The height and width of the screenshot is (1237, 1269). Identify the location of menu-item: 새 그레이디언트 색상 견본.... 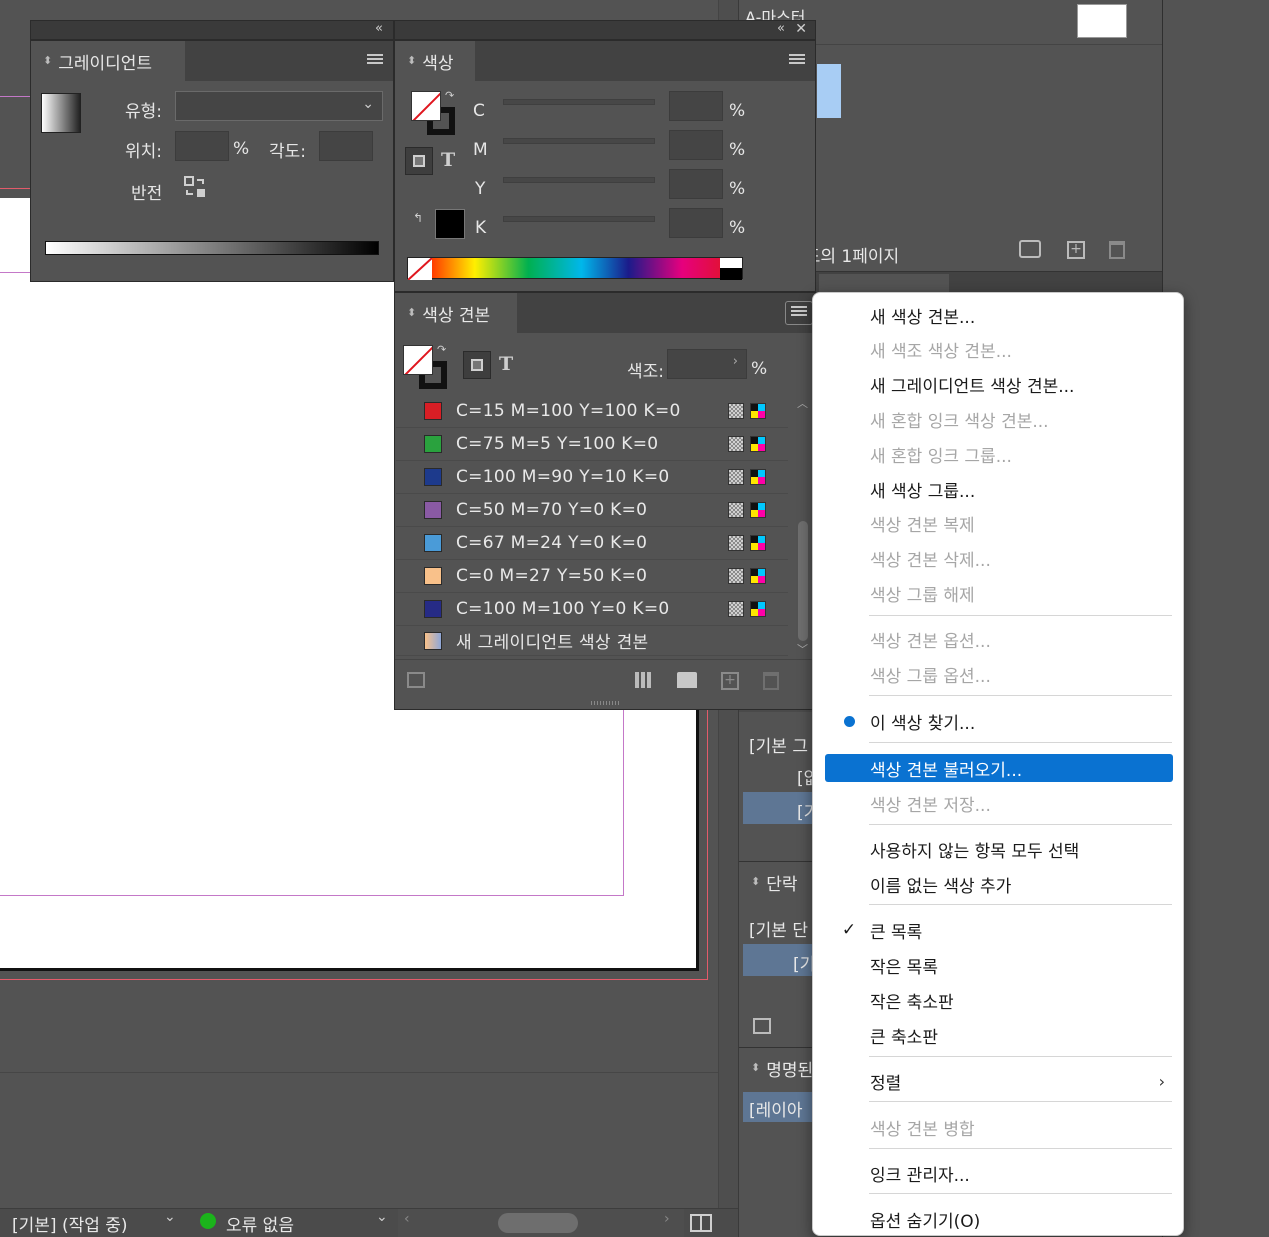
(999, 384).